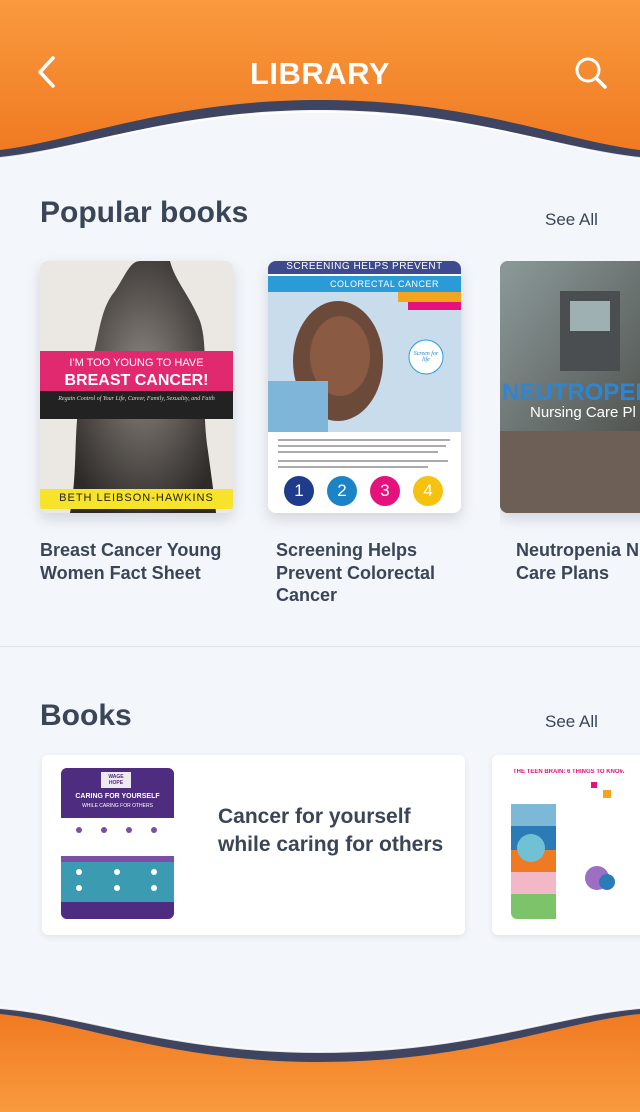  I want to click on popular-books-heading: Popular books, so click(144, 212).